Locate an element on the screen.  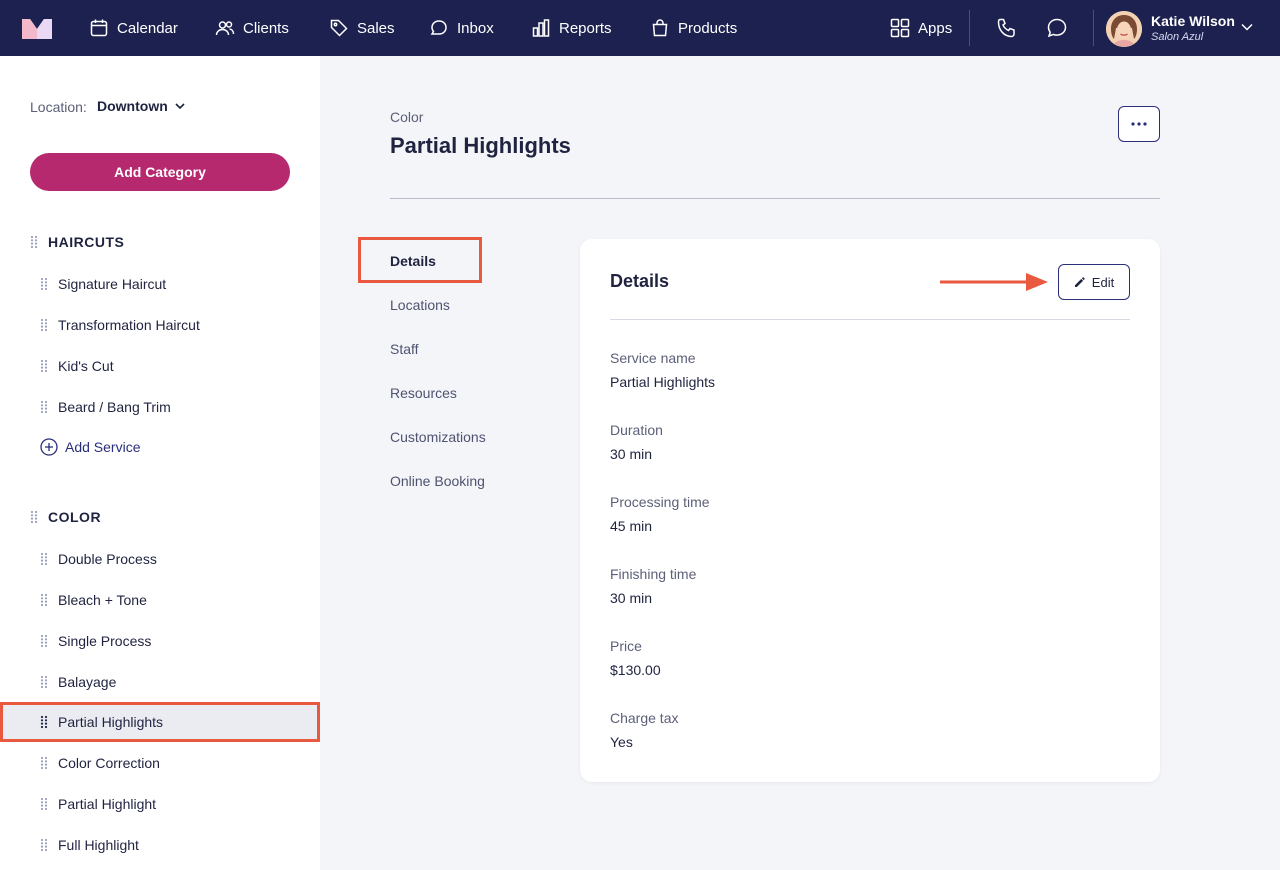
service-label: Kid's Cut is located at coordinates (86, 366).